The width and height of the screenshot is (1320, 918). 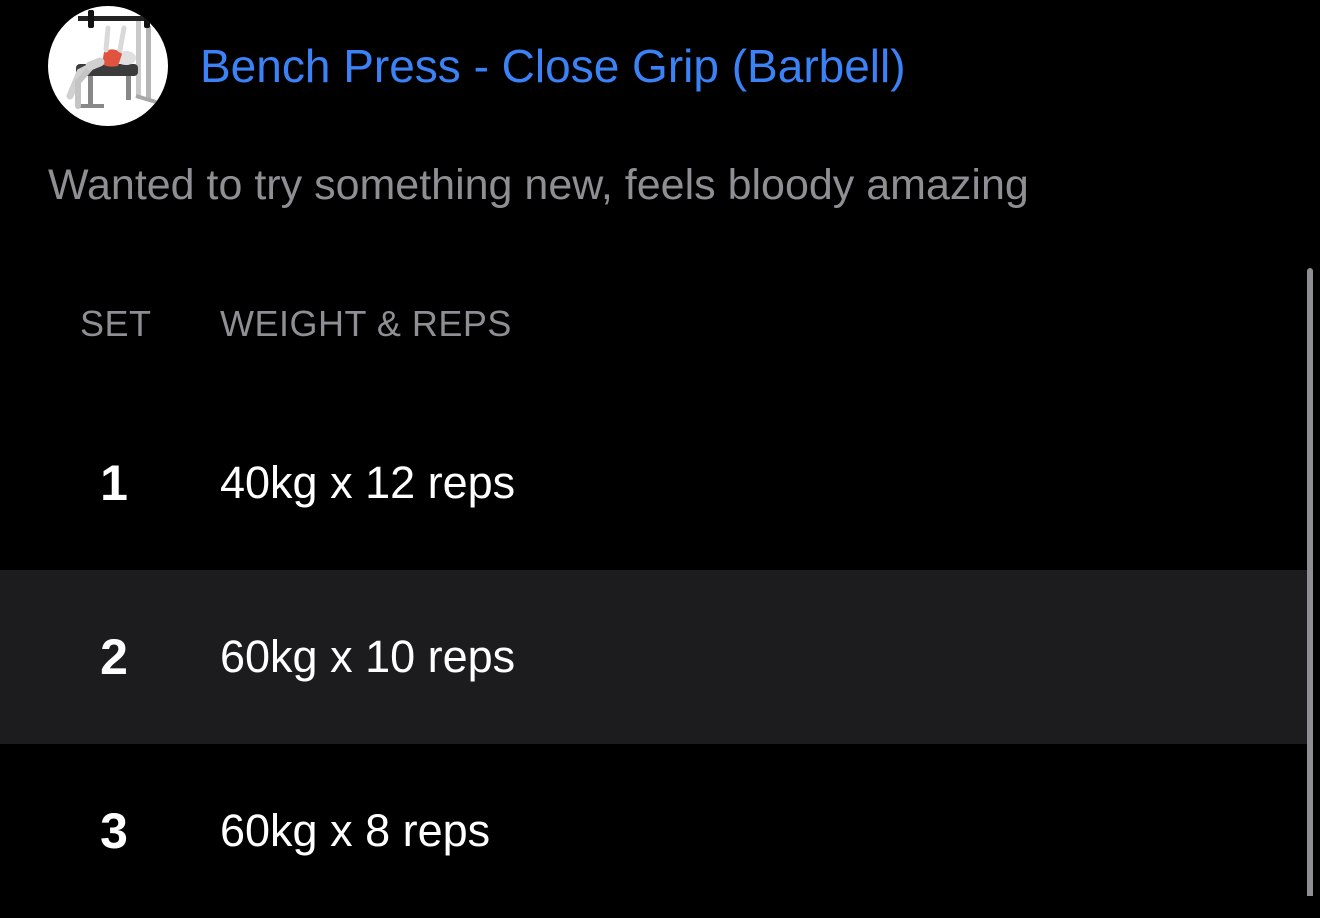 I want to click on set-number: 3, so click(x=114, y=831).